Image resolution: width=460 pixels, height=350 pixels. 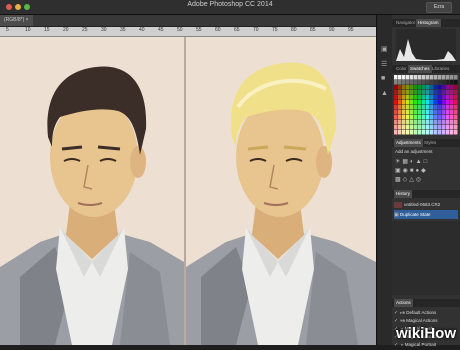 What do you see at coordinates (420, 69) in the screenshot?
I see `tab-swatches: Swatches` at bounding box center [420, 69].